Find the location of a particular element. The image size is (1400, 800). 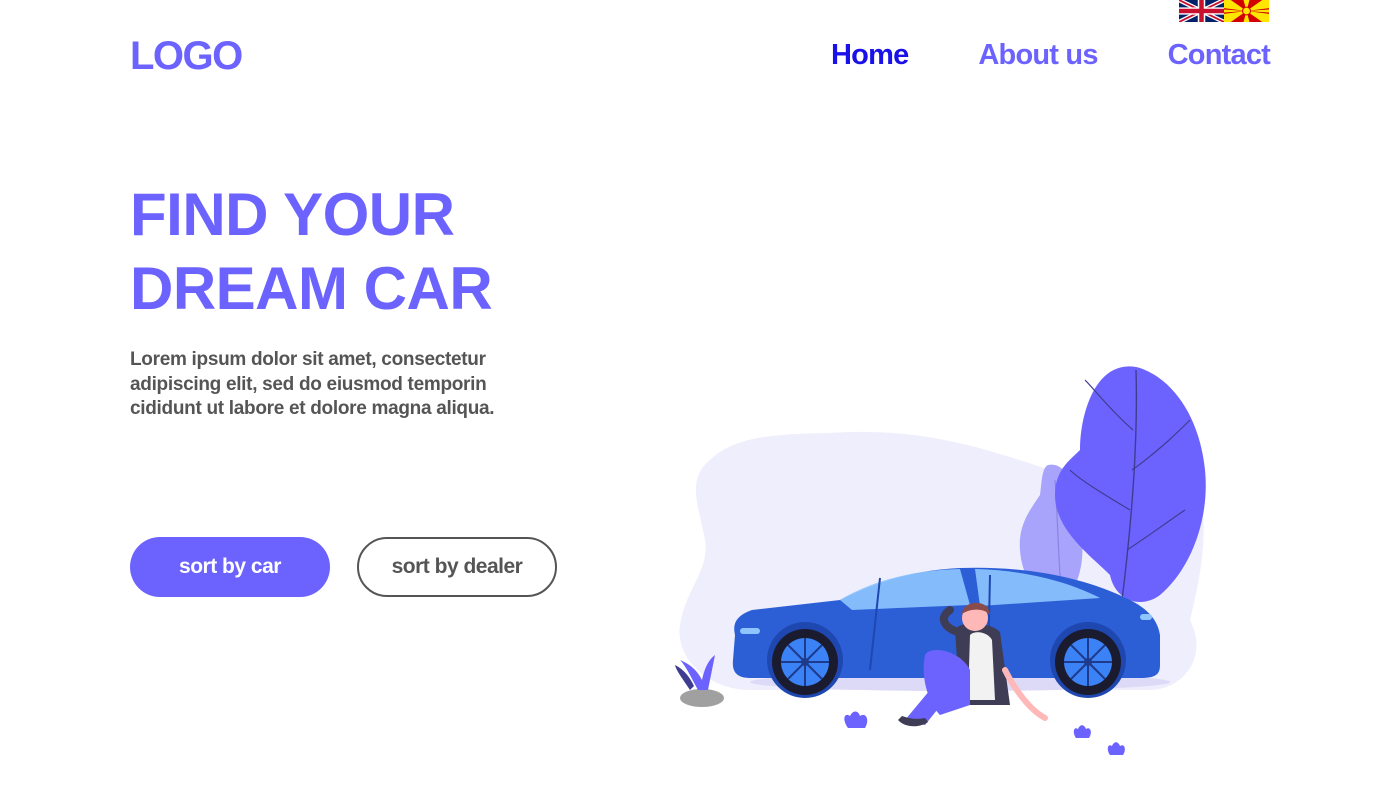

logo: LOGO is located at coordinates (186, 56).